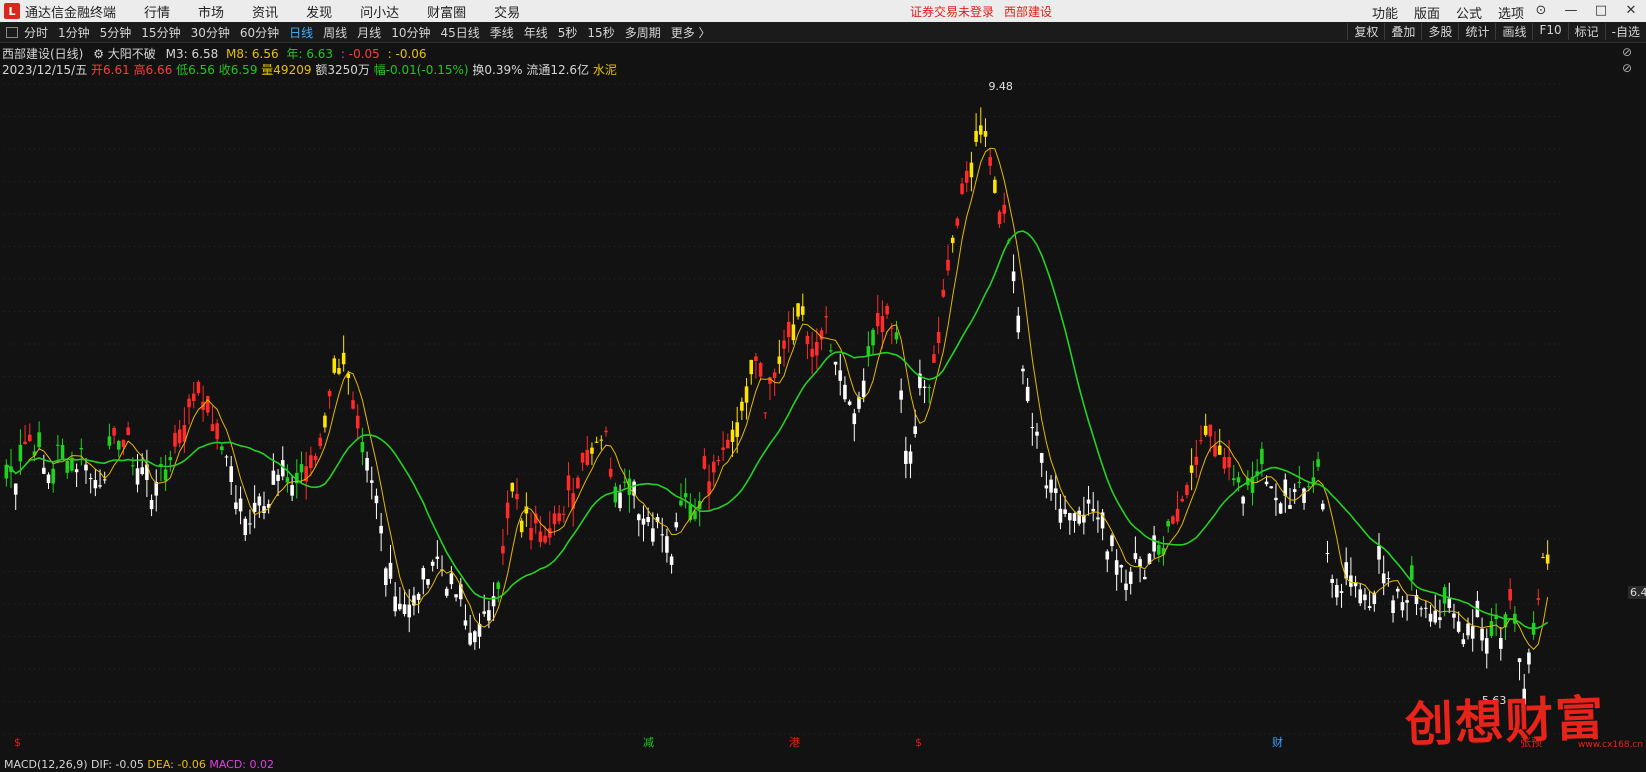 This screenshot has width=1646, height=772. I want to click on period-15min: 15分钟, so click(160, 32).